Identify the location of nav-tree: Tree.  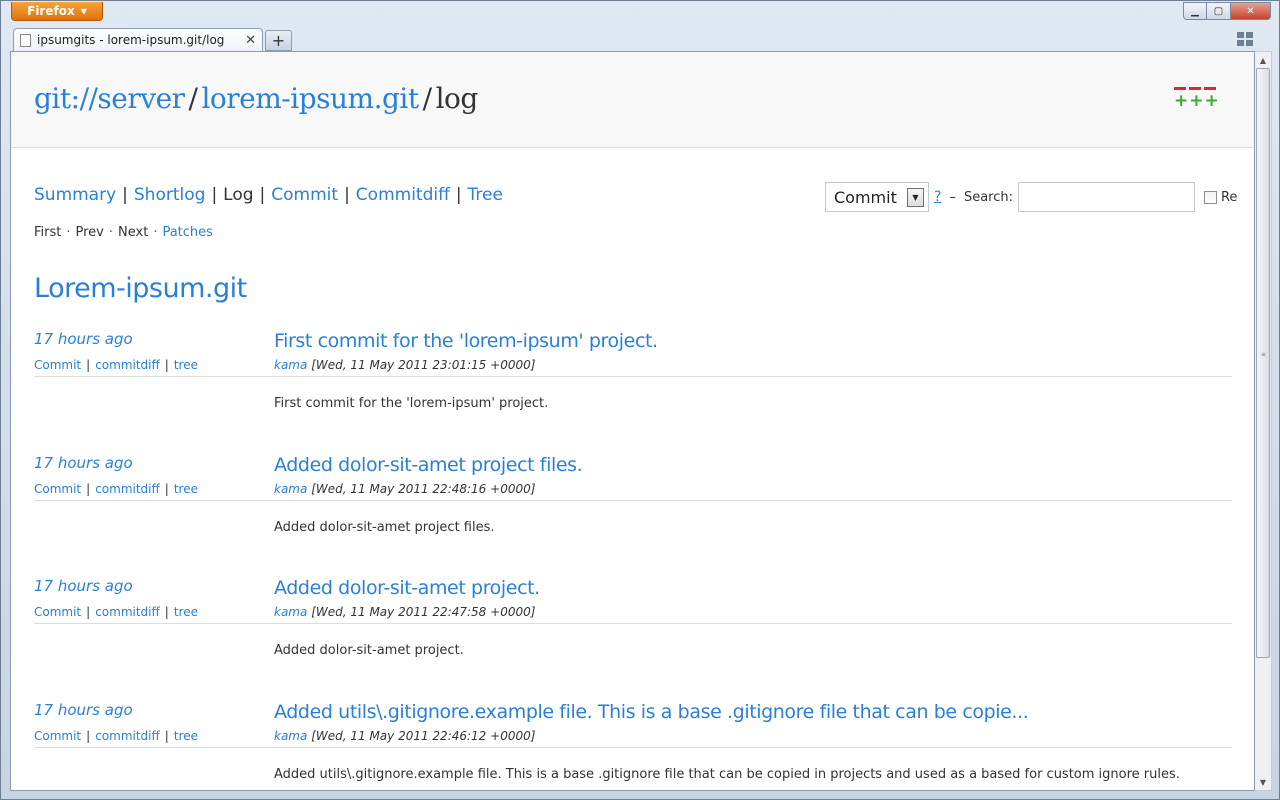
(485, 195).